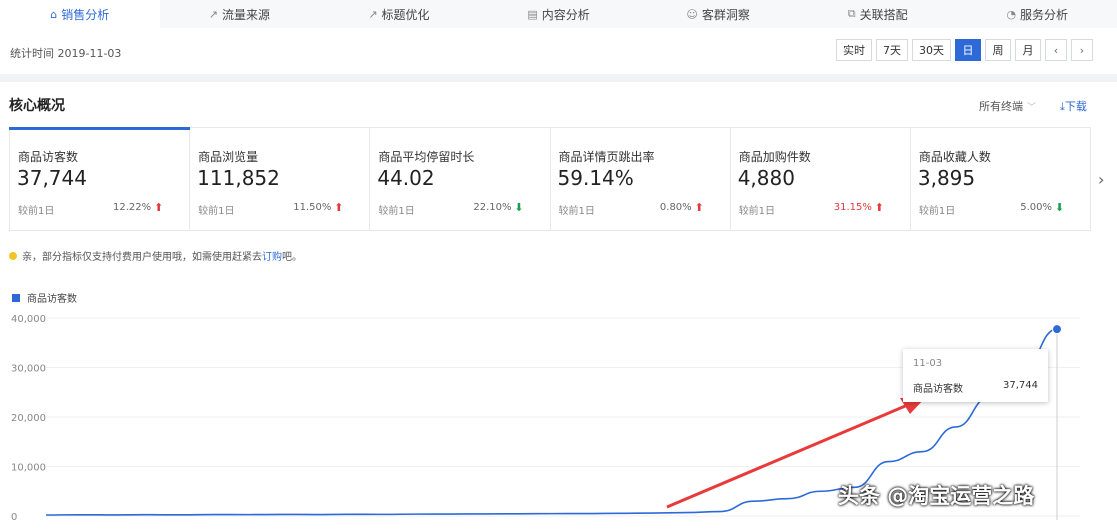  Describe the element at coordinates (774, 157) in the screenshot. I see `metric-label: 商品加购件数` at that location.